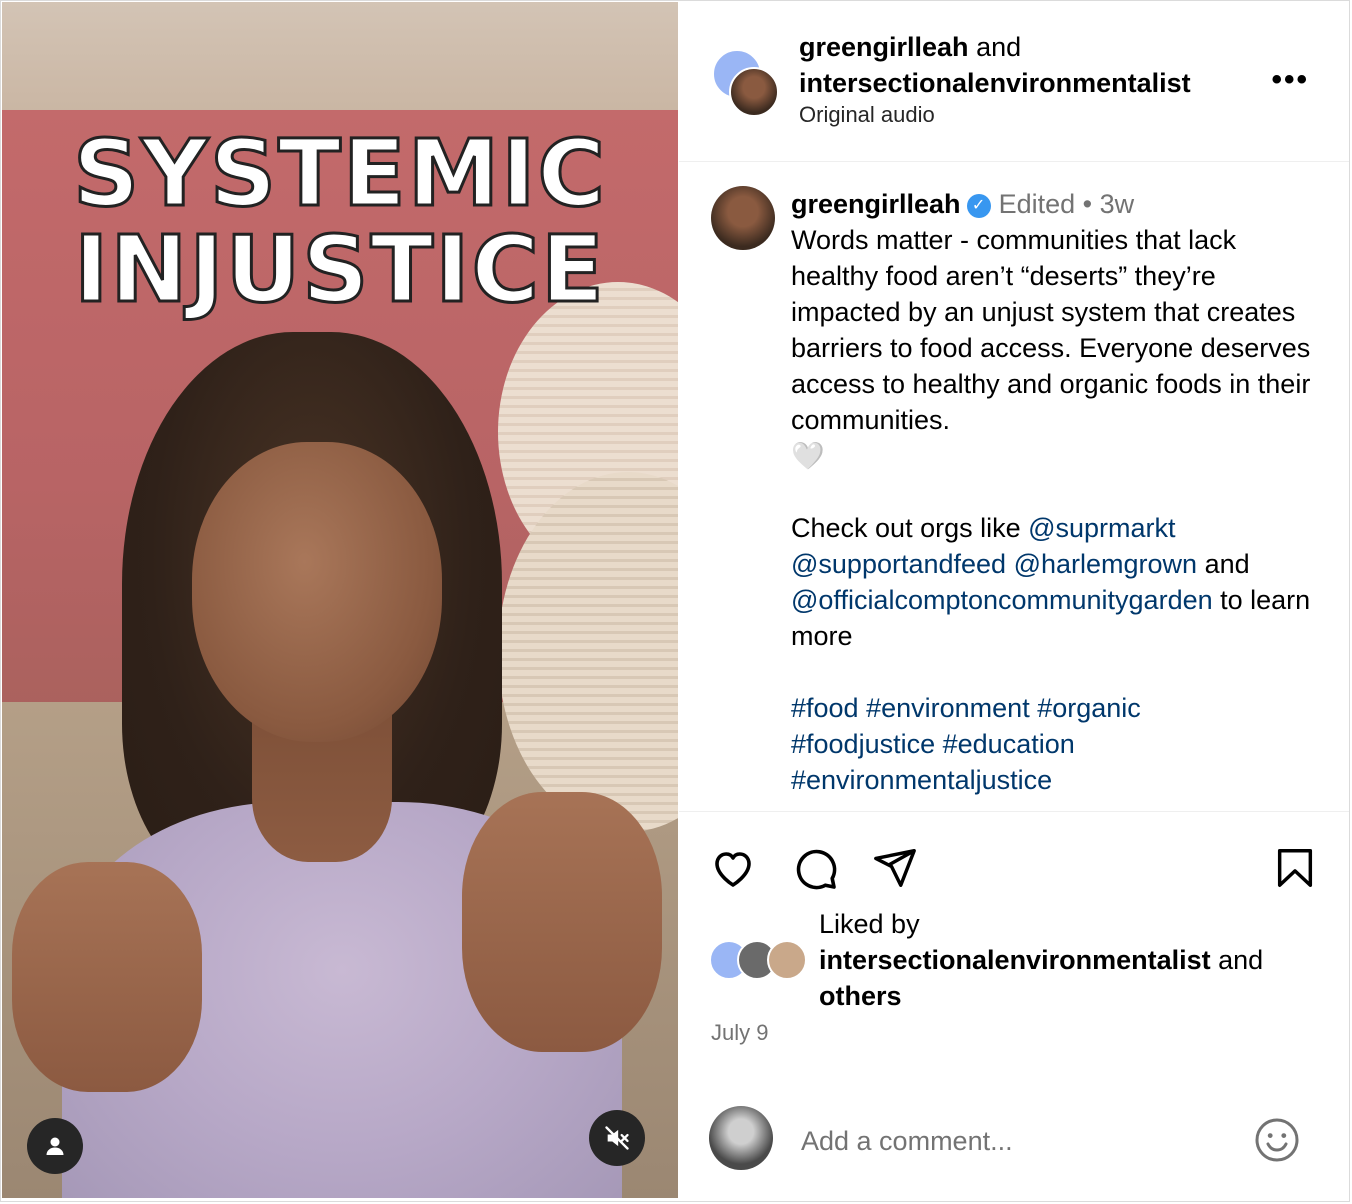 The width and height of the screenshot is (1352, 1204). What do you see at coordinates (876, 204) in the screenshot?
I see `caption-username-link: greengirlleah` at bounding box center [876, 204].